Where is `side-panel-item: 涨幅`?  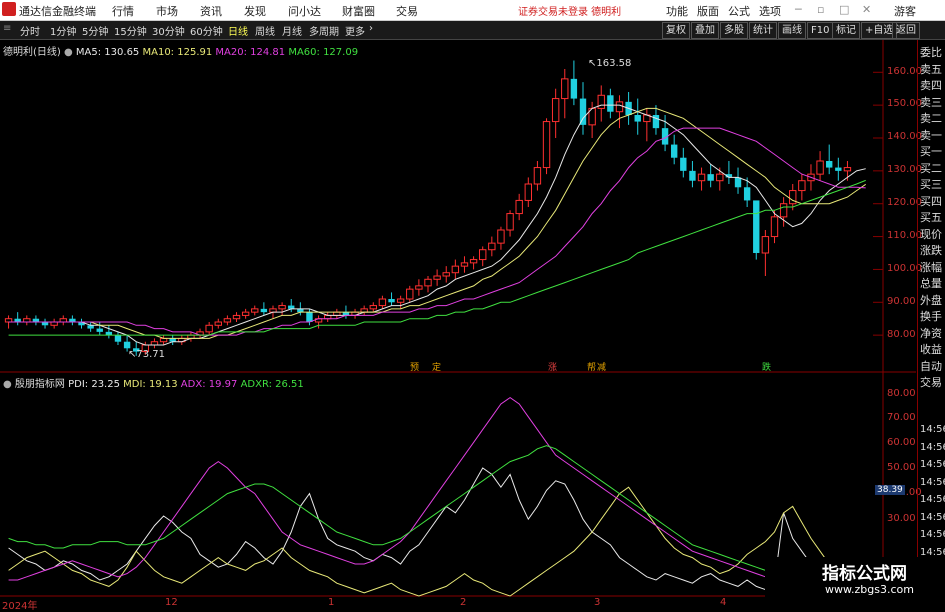
side-panel-item: 涨幅 is located at coordinates (931, 267).